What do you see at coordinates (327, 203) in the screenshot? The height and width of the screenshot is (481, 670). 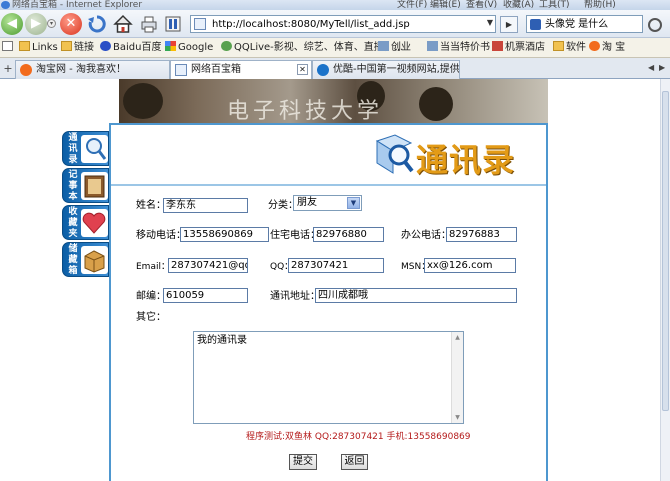 I see `category-select: 朋友 ▼` at bounding box center [327, 203].